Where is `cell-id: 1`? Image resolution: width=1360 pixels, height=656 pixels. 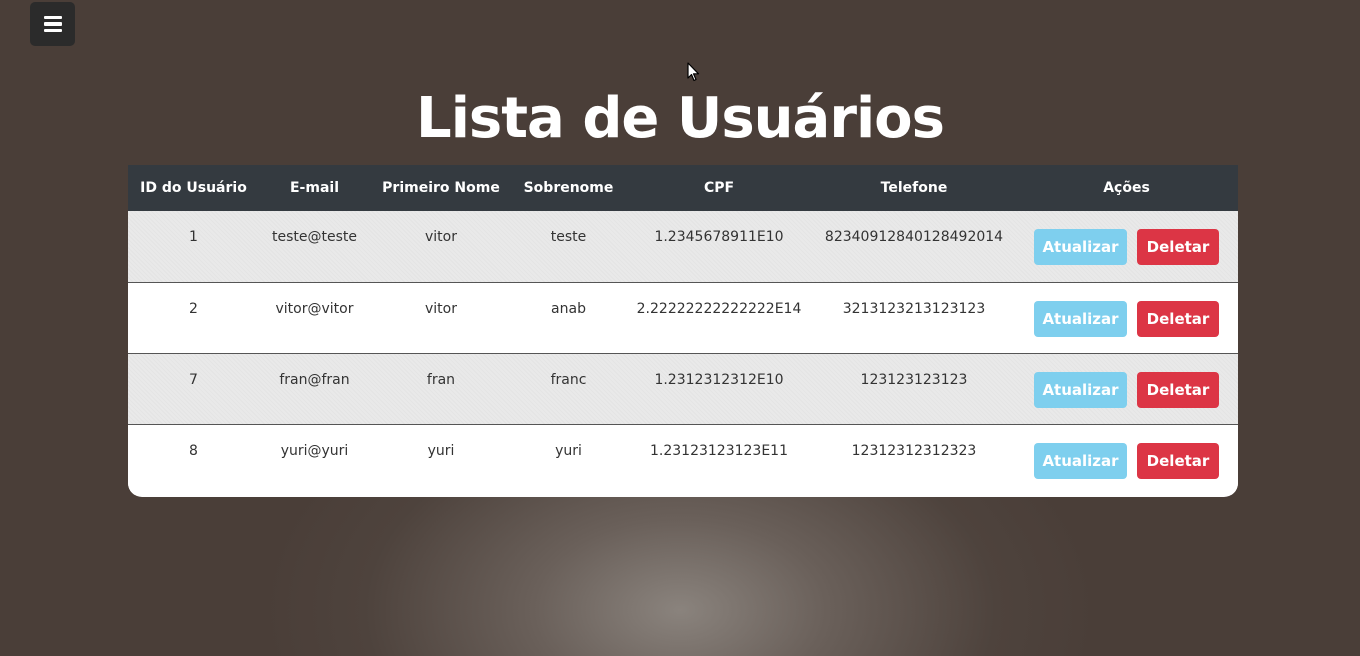 cell-id: 1 is located at coordinates (193, 237).